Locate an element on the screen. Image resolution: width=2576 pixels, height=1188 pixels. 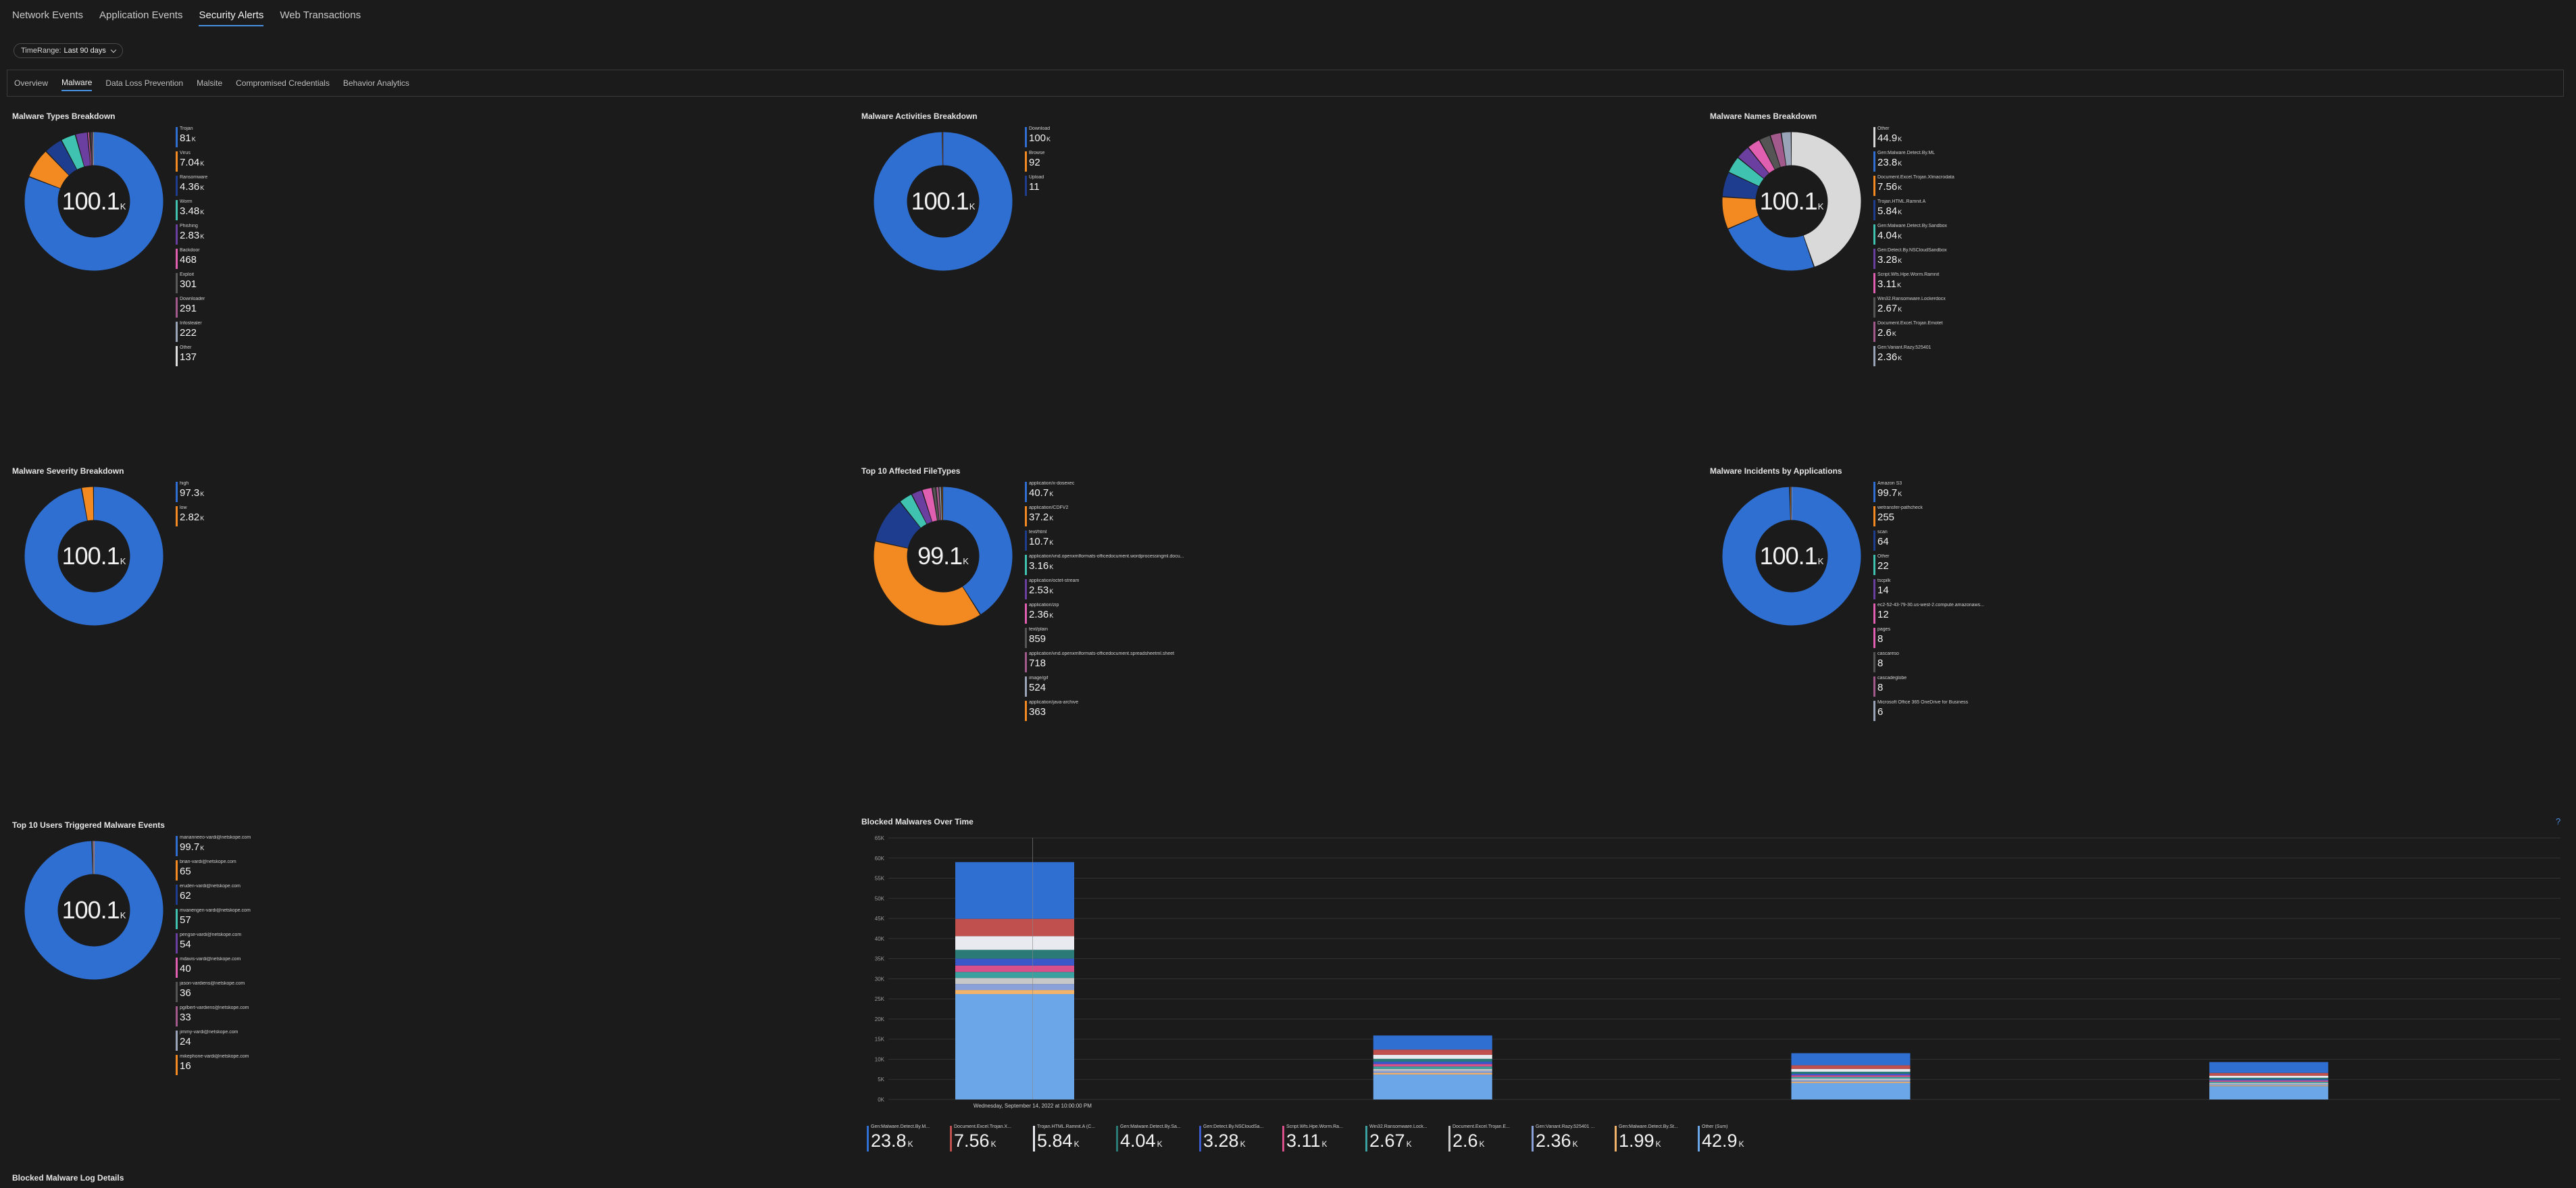
tab-network-events: Network Events is located at coordinates (47, 17).